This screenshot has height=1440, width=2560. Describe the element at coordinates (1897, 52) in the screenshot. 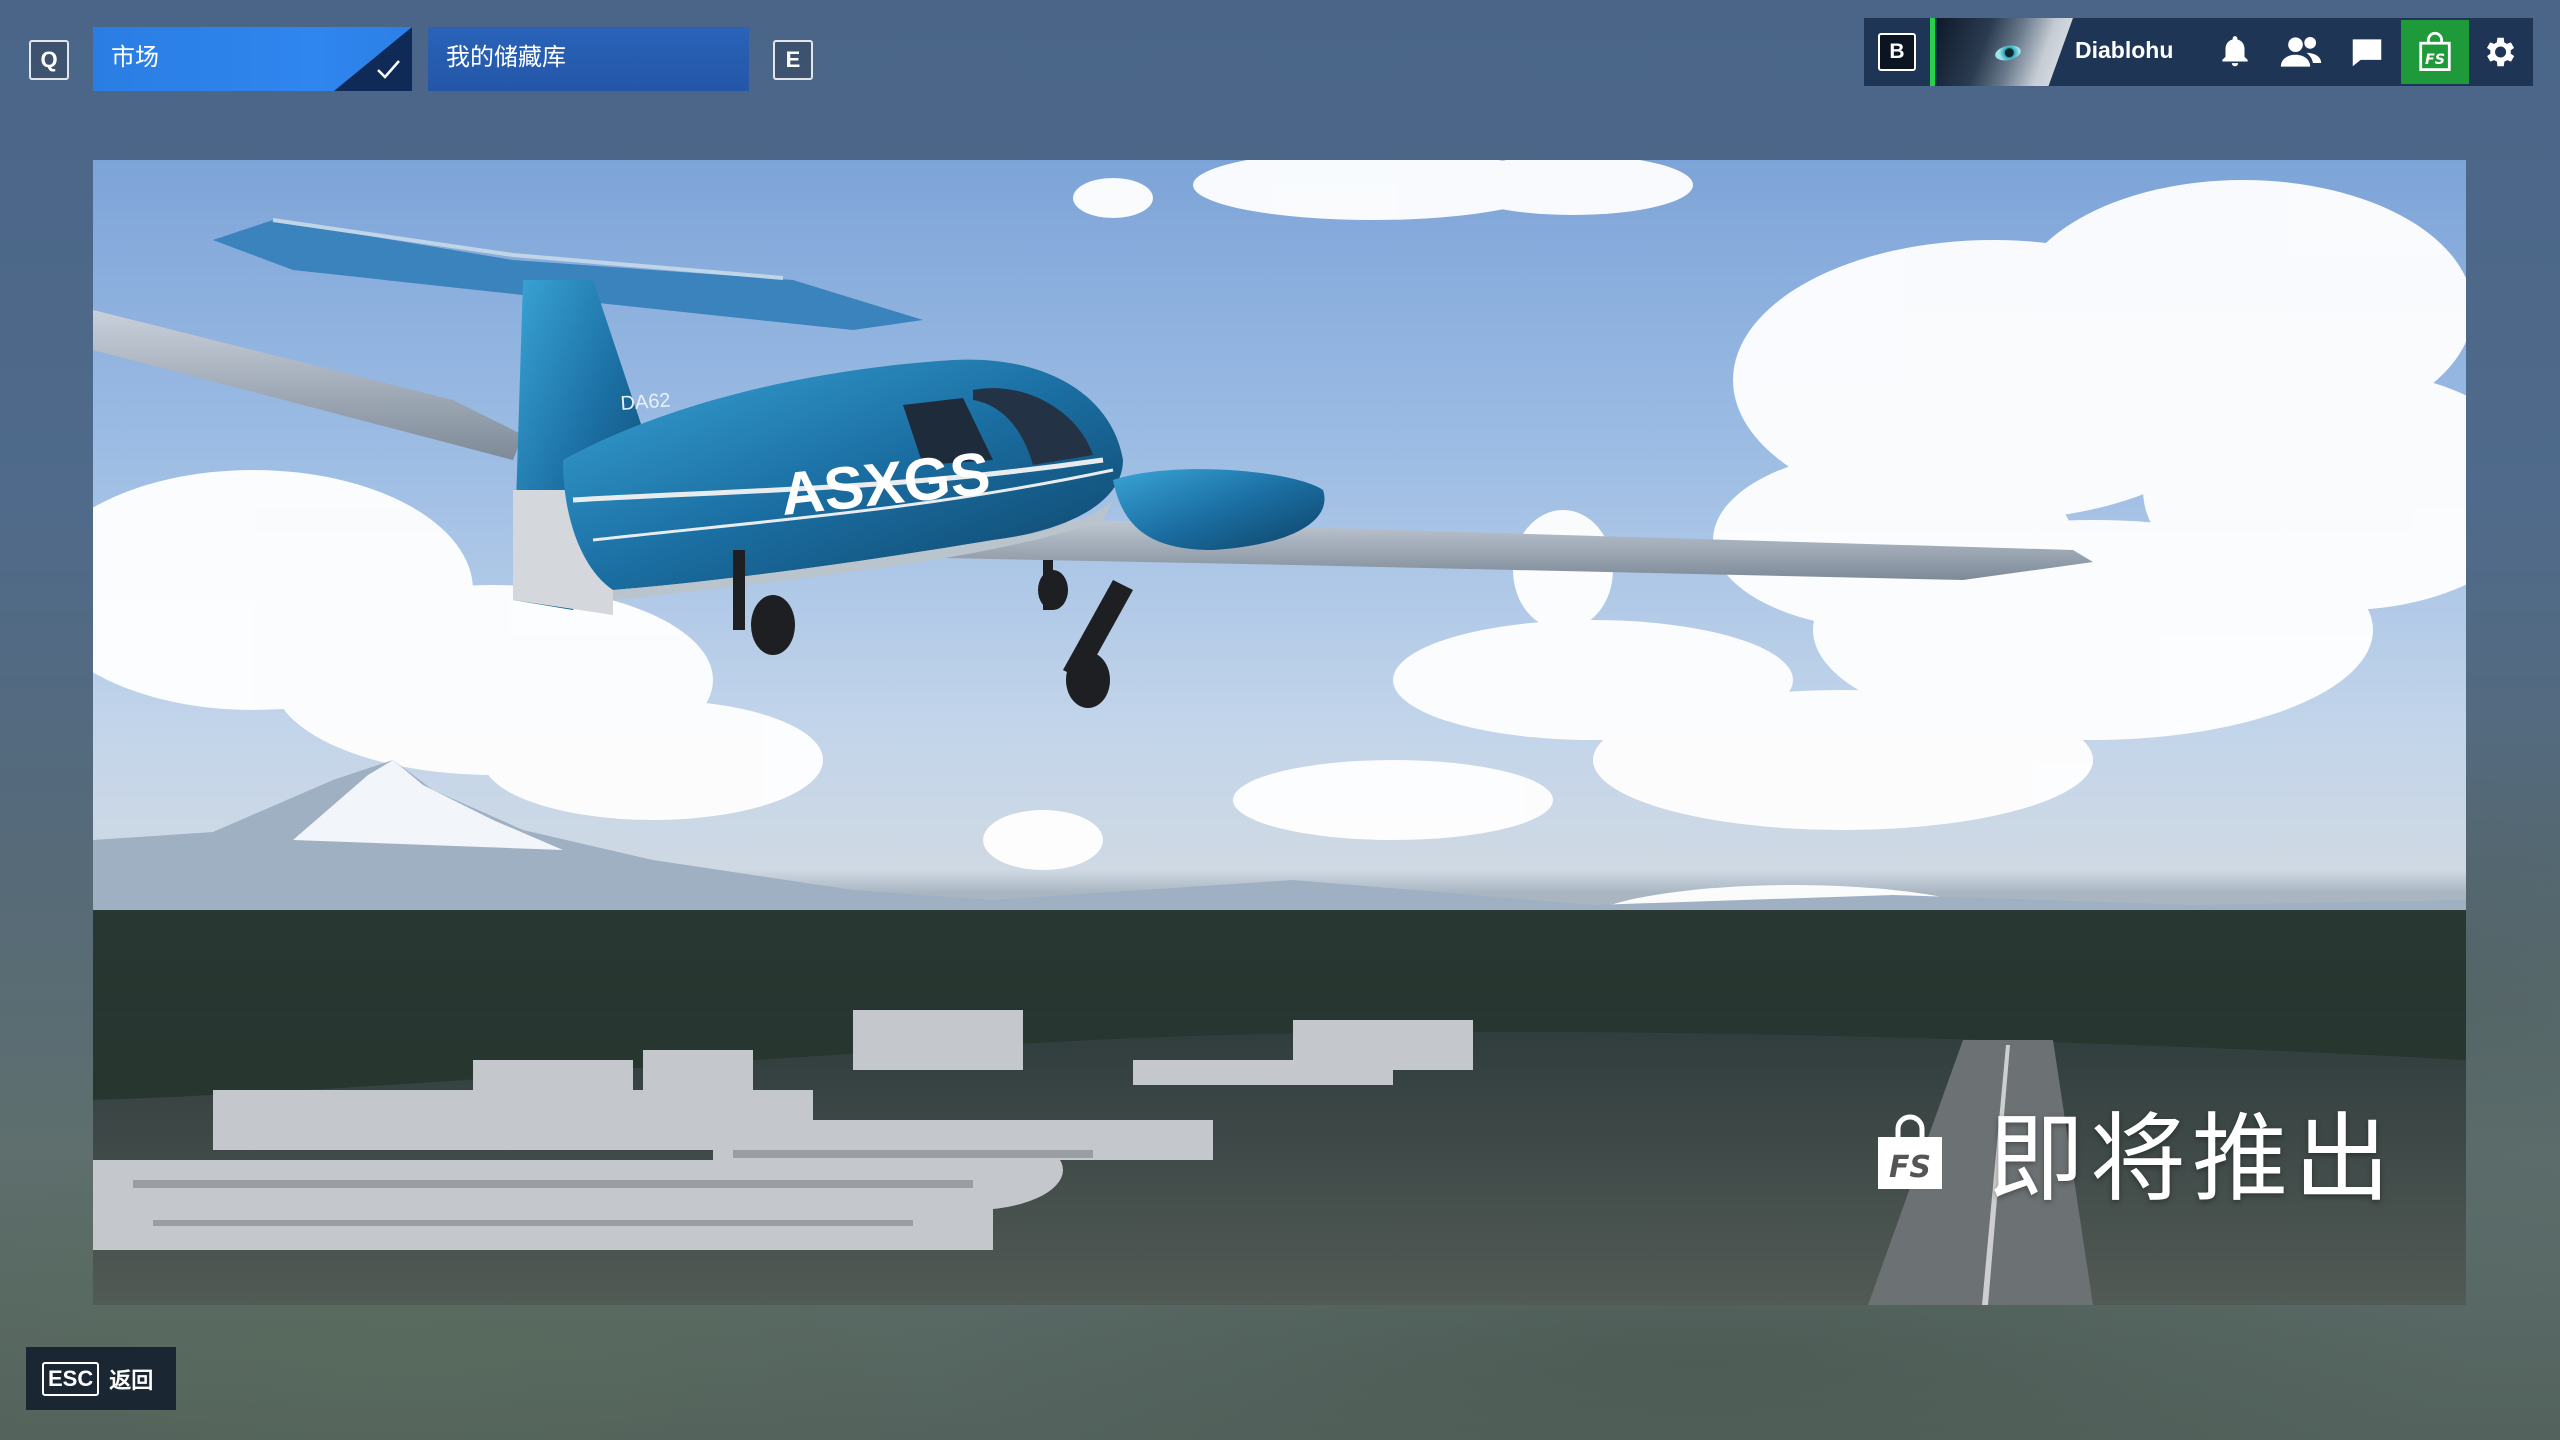

I see `profile-key-hint: B` at that location.